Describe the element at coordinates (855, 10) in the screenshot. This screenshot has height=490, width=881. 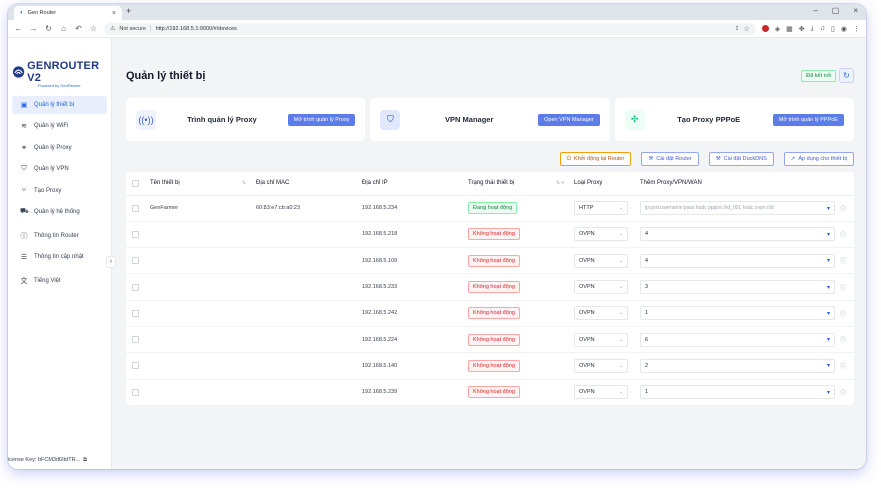
I see `close-window-icon: ×` at that location.